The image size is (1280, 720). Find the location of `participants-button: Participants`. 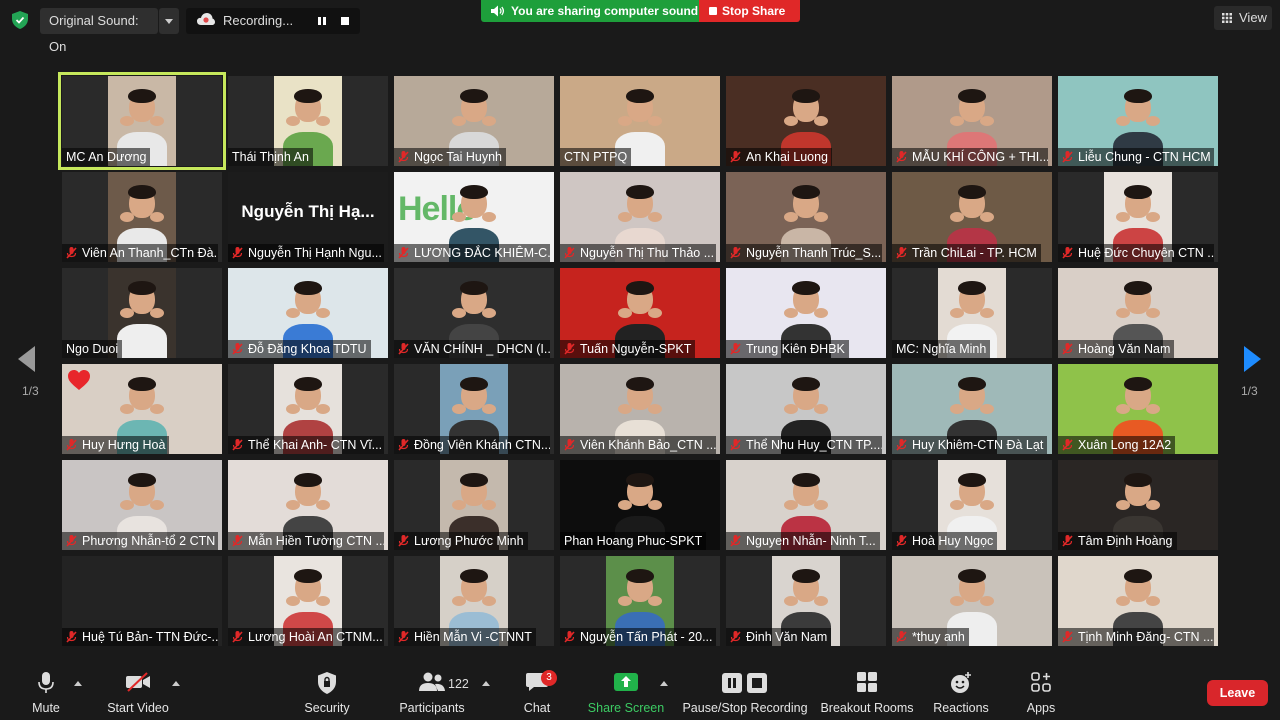

participants-button: Participants is located at coordinates (432, 692).